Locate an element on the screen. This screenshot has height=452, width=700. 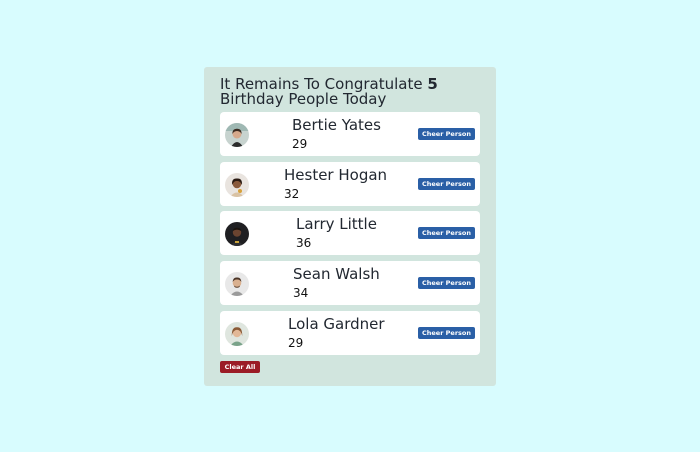
person-name: Larry Little is located at coordinates (336, 224).